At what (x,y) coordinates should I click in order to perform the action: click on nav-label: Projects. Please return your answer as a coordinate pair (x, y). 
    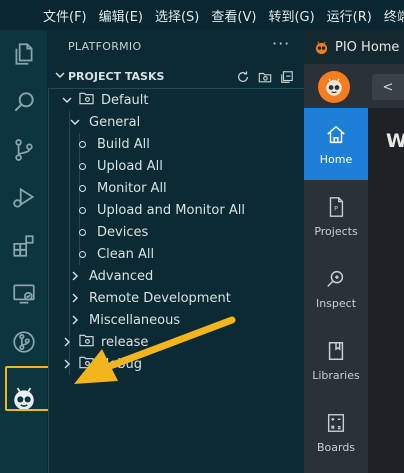
    Looking at the image, I should click on (336, 231).